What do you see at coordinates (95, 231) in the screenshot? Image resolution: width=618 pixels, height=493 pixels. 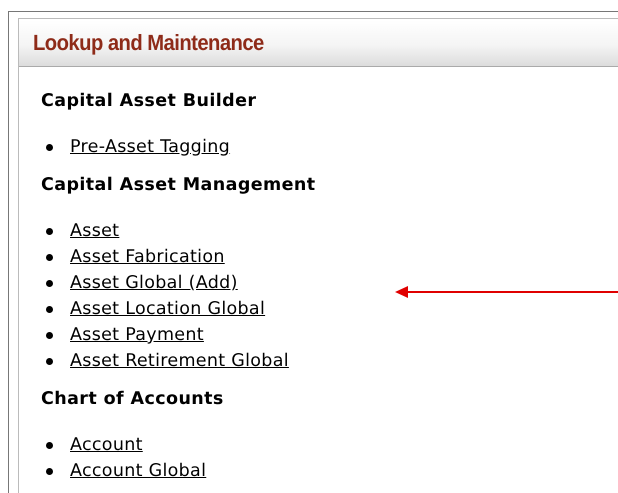 I see `menu-link: Asset` at bounding box center [95, 231].